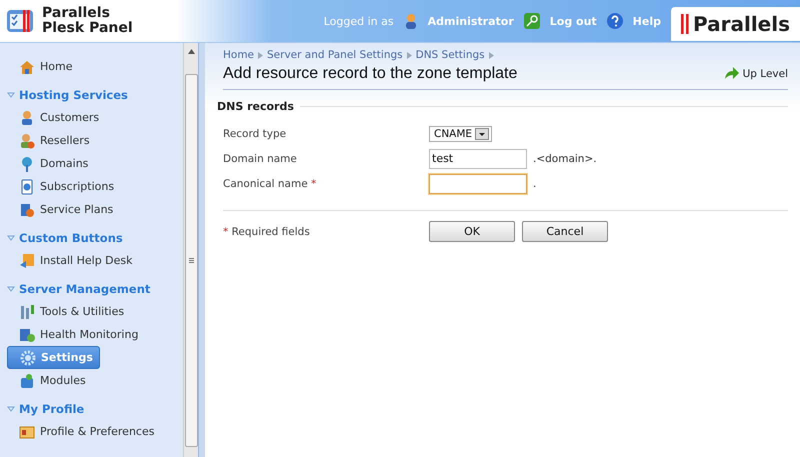  I want to click on sidebar-item: Health Monitoring, so click(75, 334).